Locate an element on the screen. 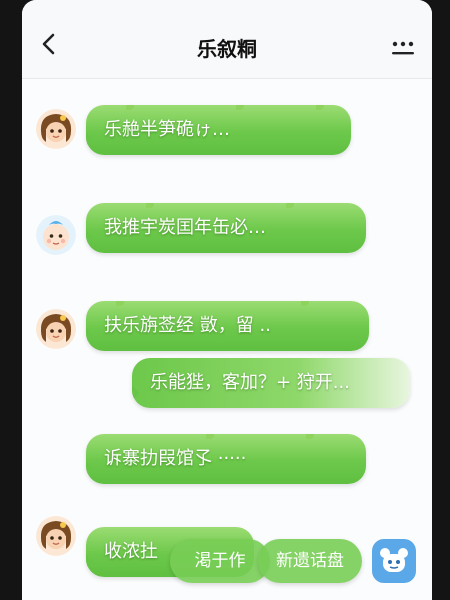 The width and height of the screenshot is (450, 600). robot-icon is located at coordinates (394, 560).